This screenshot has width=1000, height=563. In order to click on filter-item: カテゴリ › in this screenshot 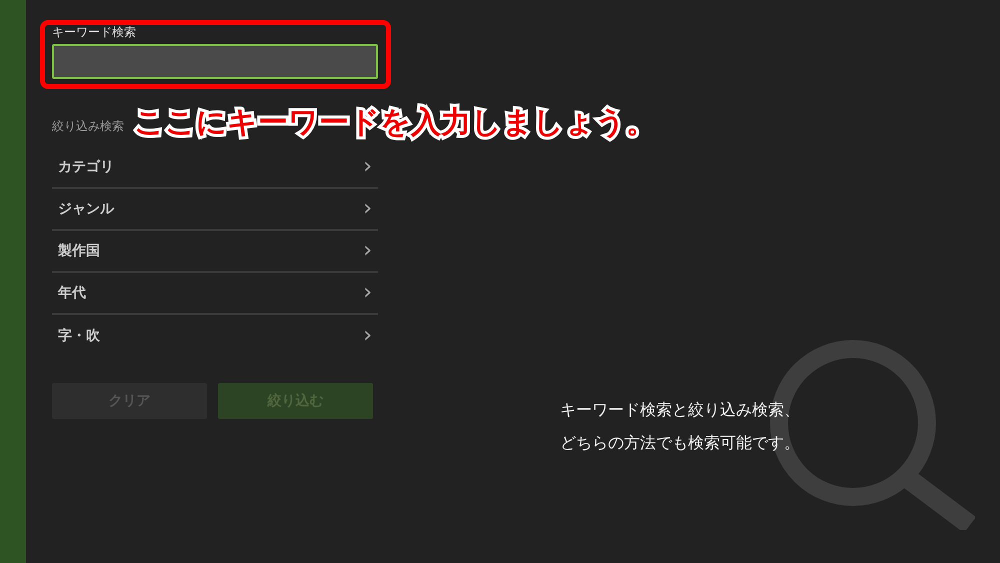, I will do `click(215, 168)`.